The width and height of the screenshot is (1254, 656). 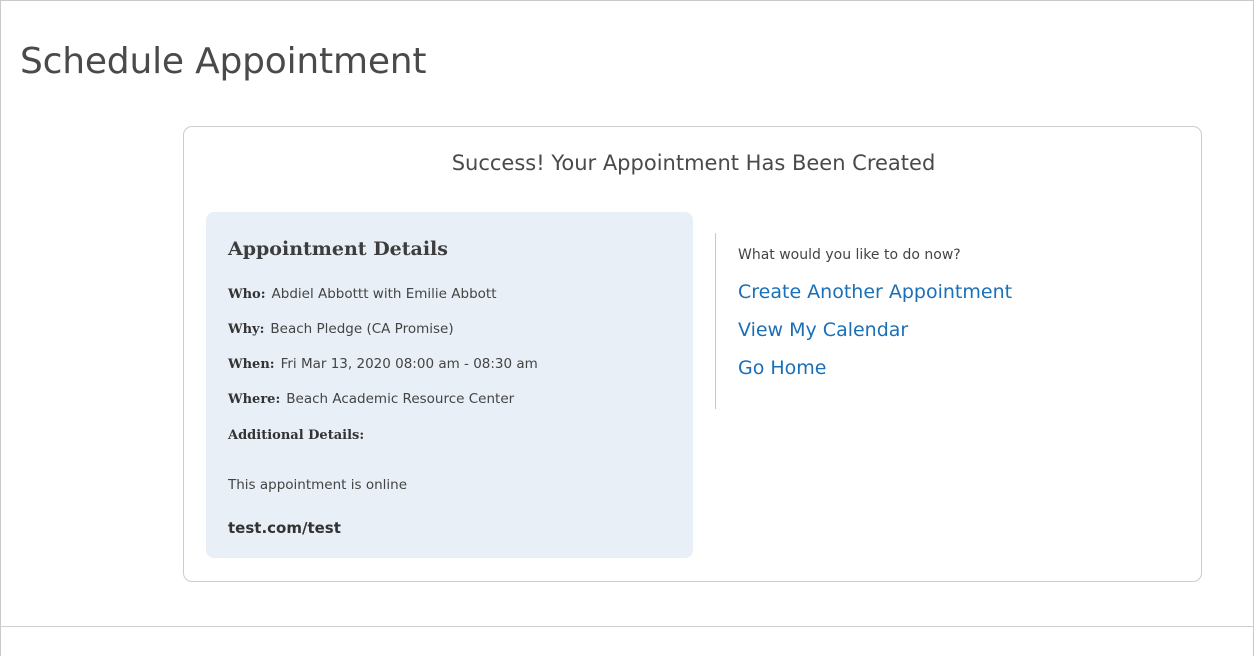 I want to click on appointment-details-heading: Appointment Details, so click(x=338, y=249).